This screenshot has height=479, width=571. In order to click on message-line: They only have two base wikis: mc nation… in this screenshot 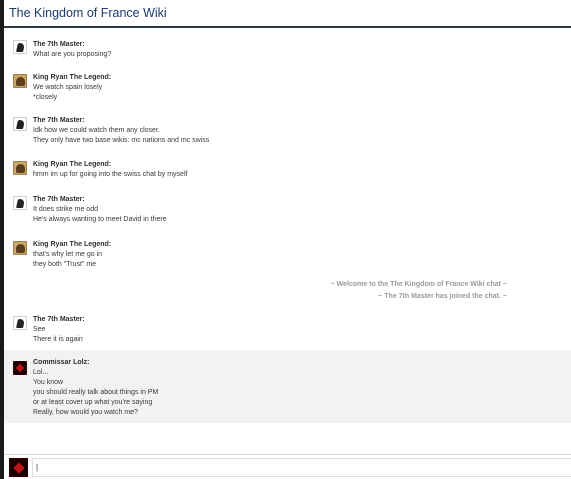, I will do `click(121, 140)`.